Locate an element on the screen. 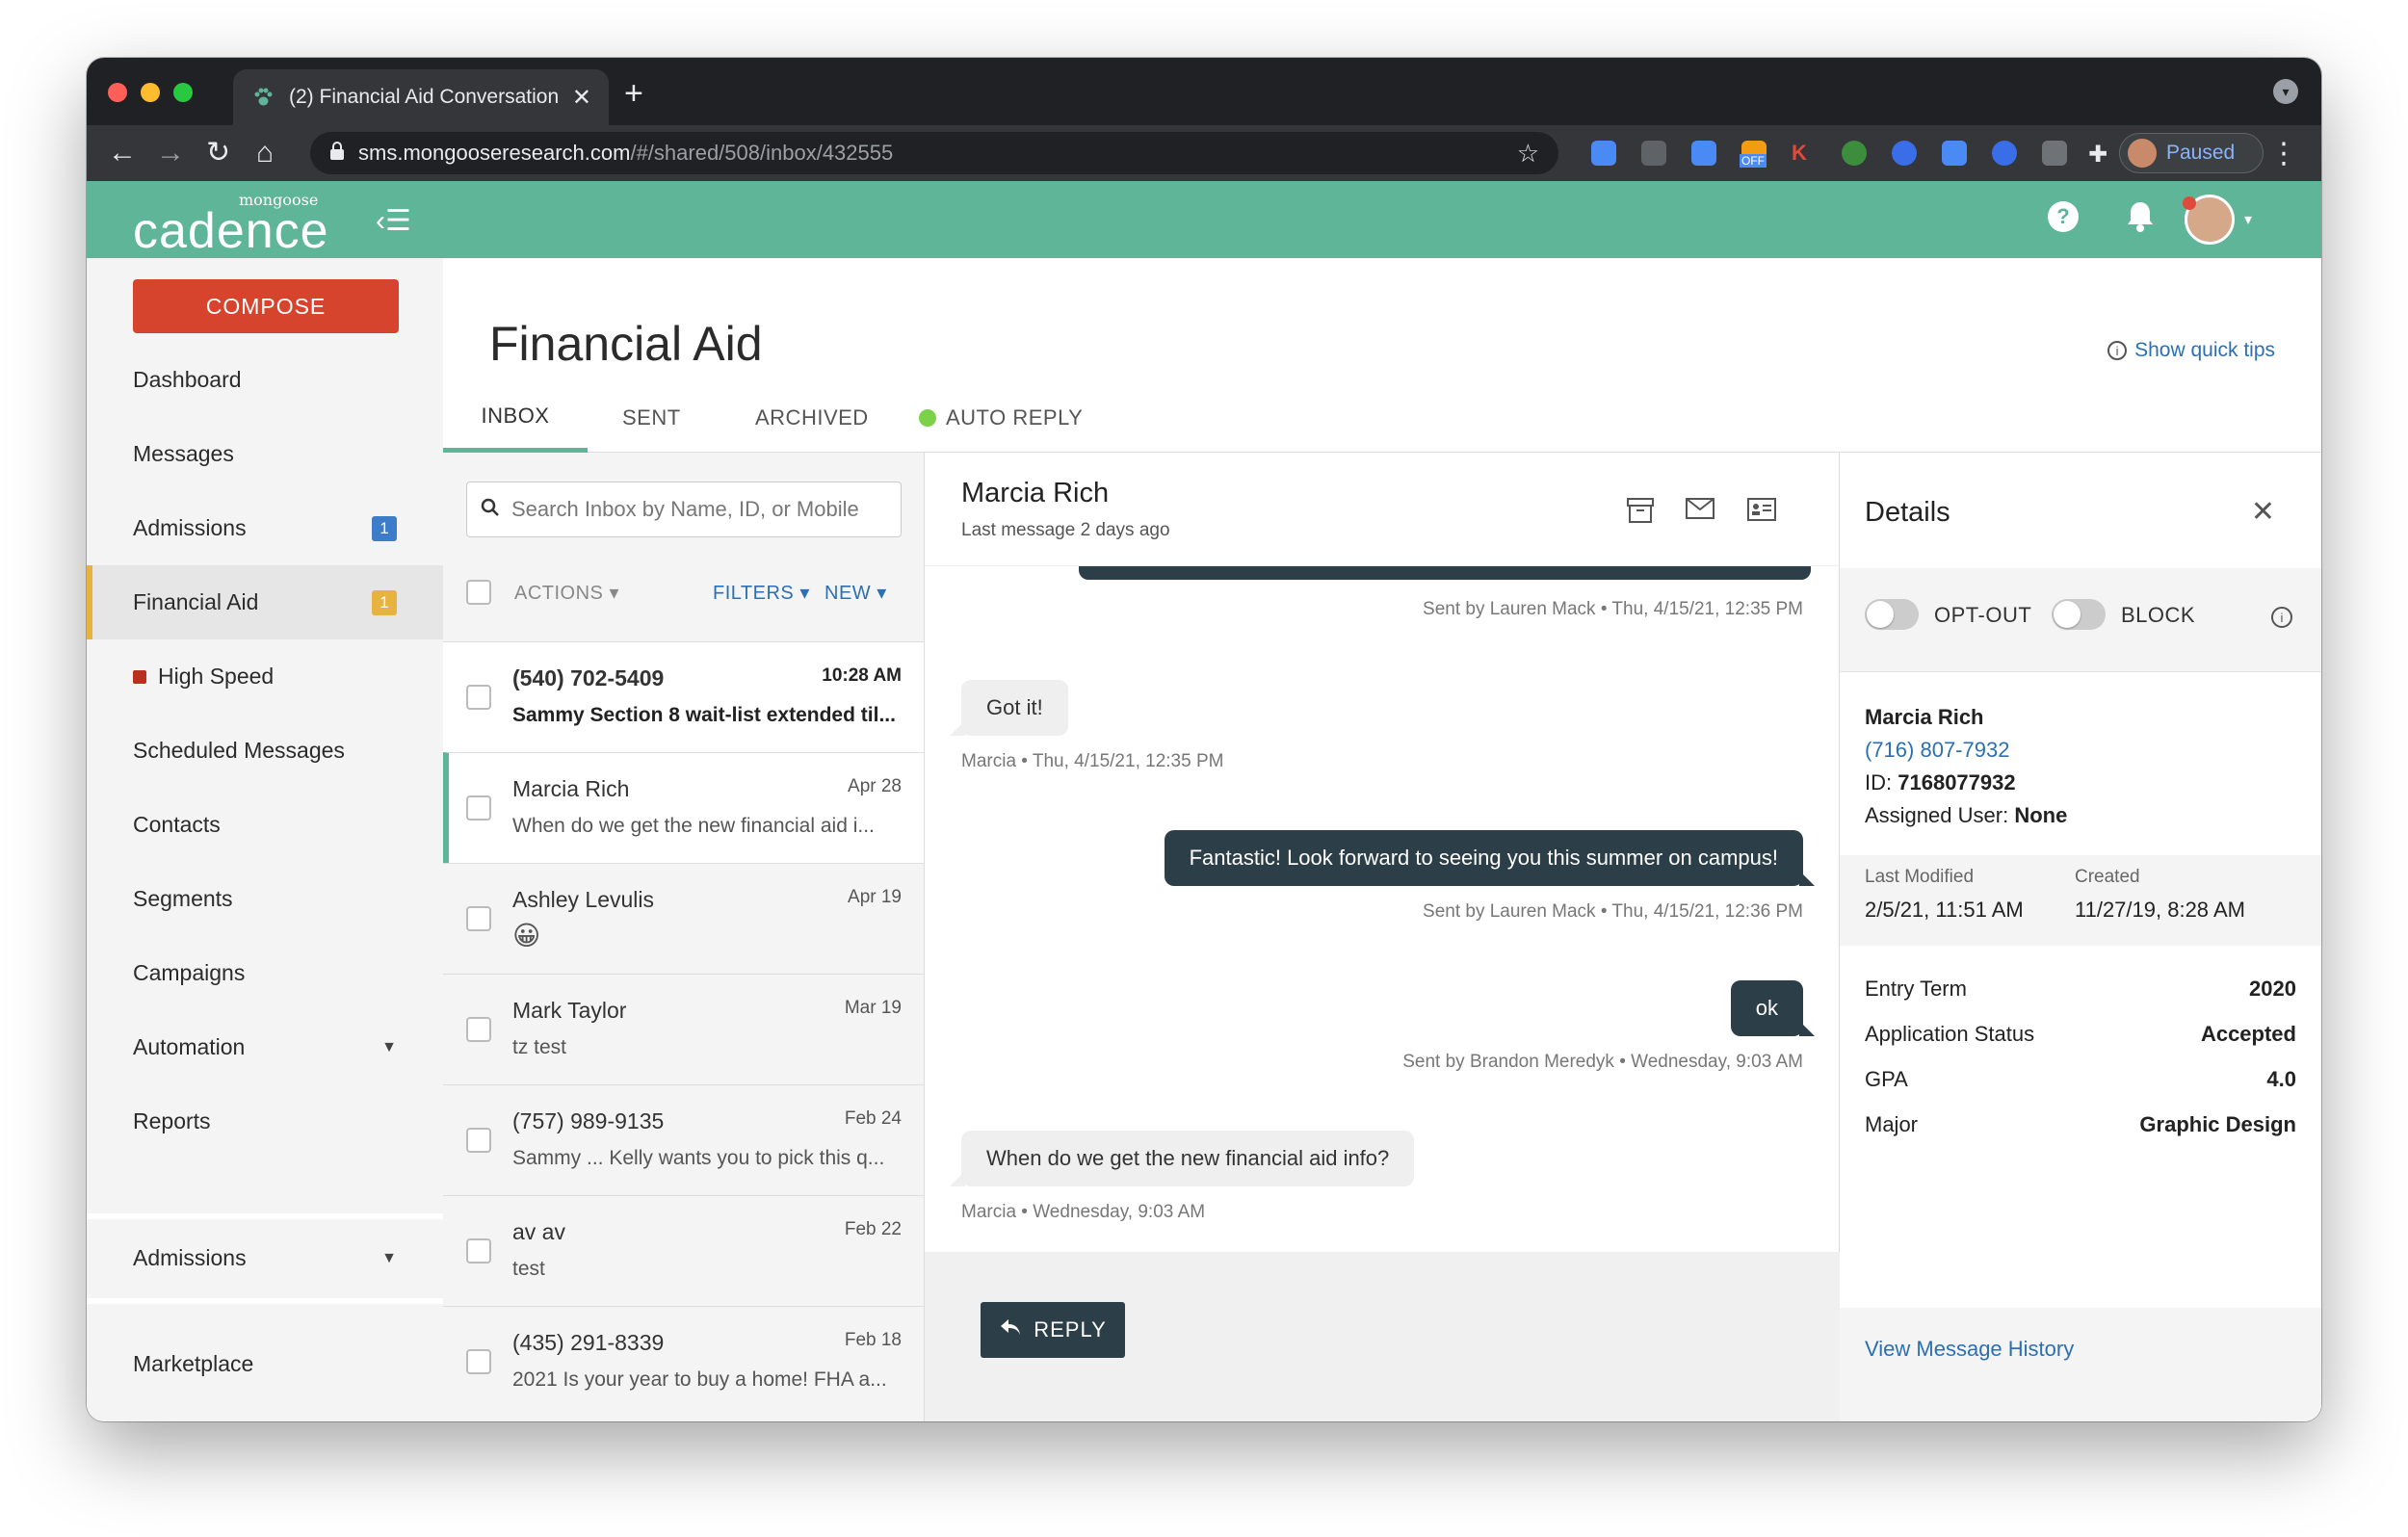 This screenshot has height=1537, width=2408. conversation-time: Apr 28 is located at coordinates (875, 786).